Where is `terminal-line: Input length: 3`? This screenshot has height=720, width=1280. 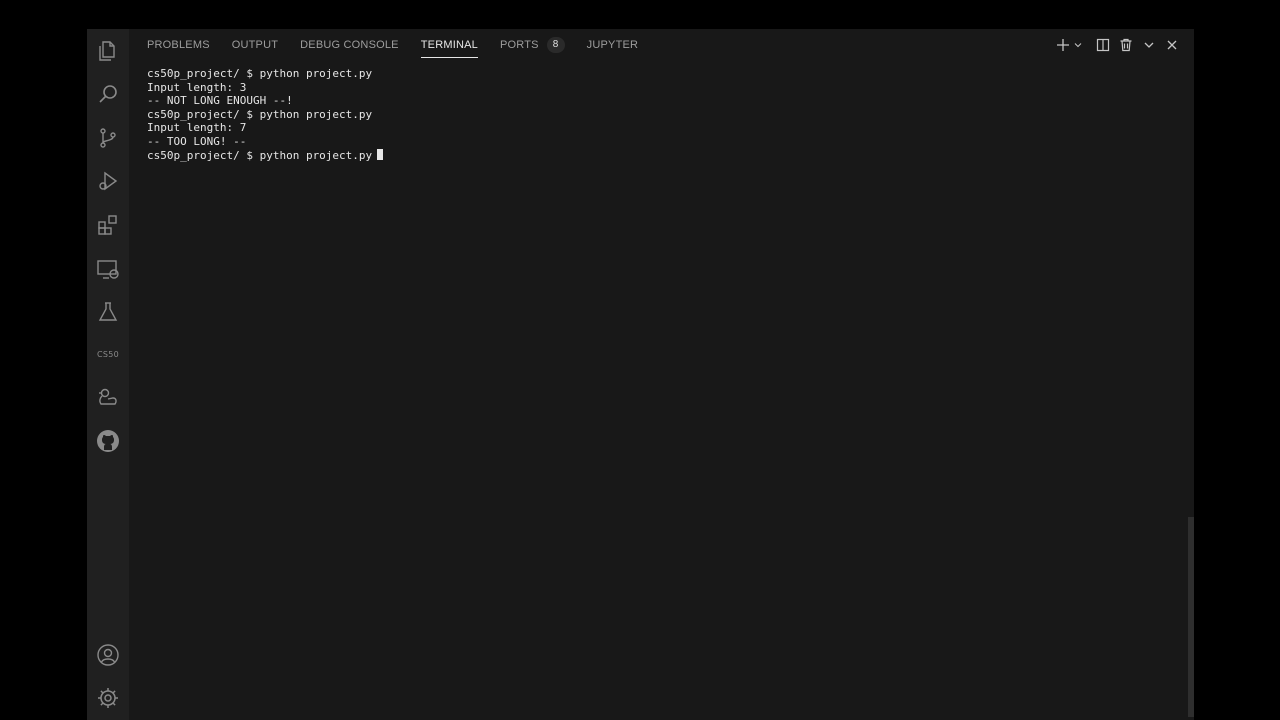
terminal-line: Input length: 3 is located at coordinates (197, 87).